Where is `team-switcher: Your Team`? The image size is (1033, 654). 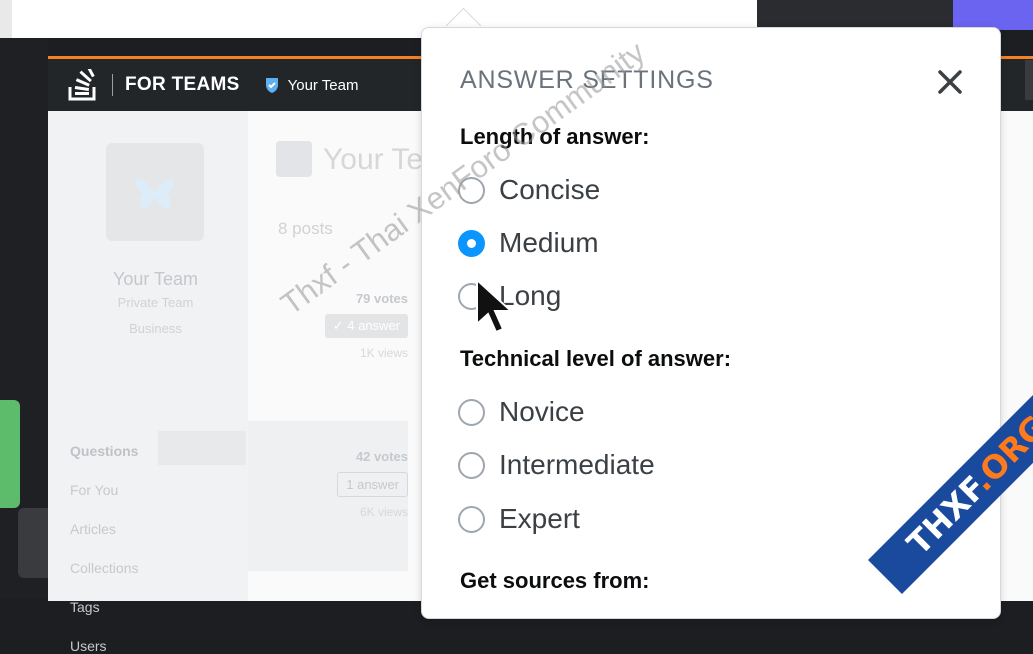 team-switcher: Your Team is located at coordinates (310, 85).